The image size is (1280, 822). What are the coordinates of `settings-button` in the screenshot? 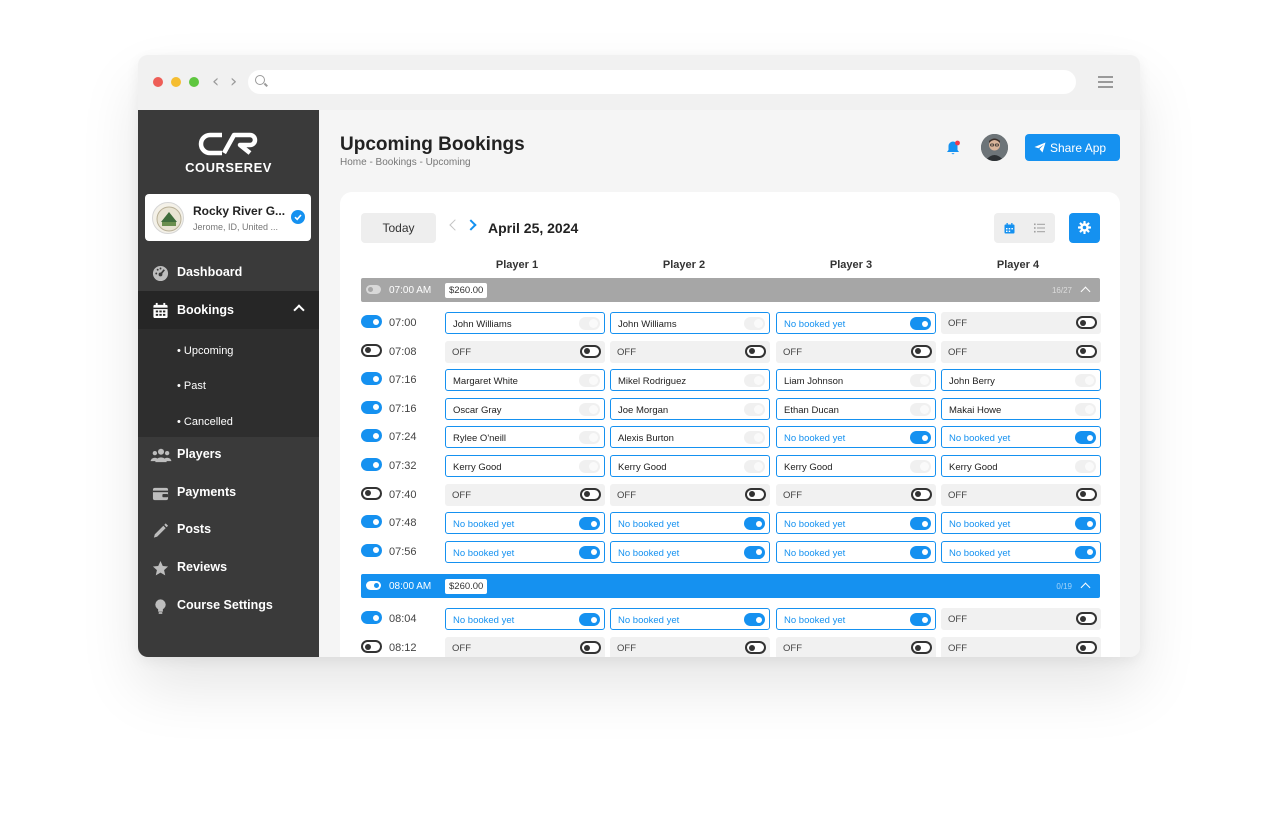 It's located at (1084, 228).